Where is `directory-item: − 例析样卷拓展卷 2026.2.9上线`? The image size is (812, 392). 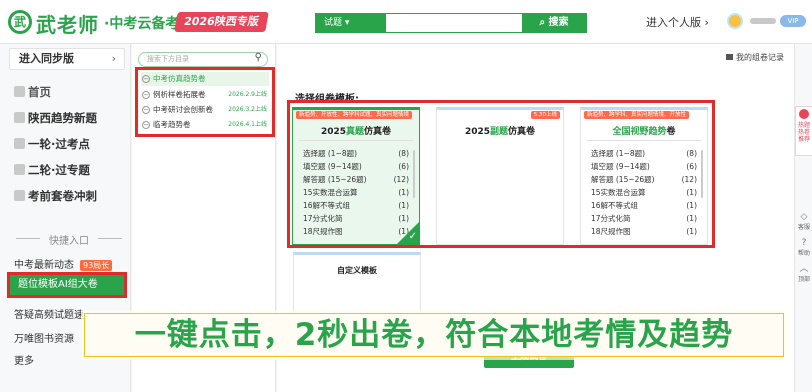
directory-item: − 例析样卷拓展卷 2026.2.9上线 is located at coordinates (205, 95).